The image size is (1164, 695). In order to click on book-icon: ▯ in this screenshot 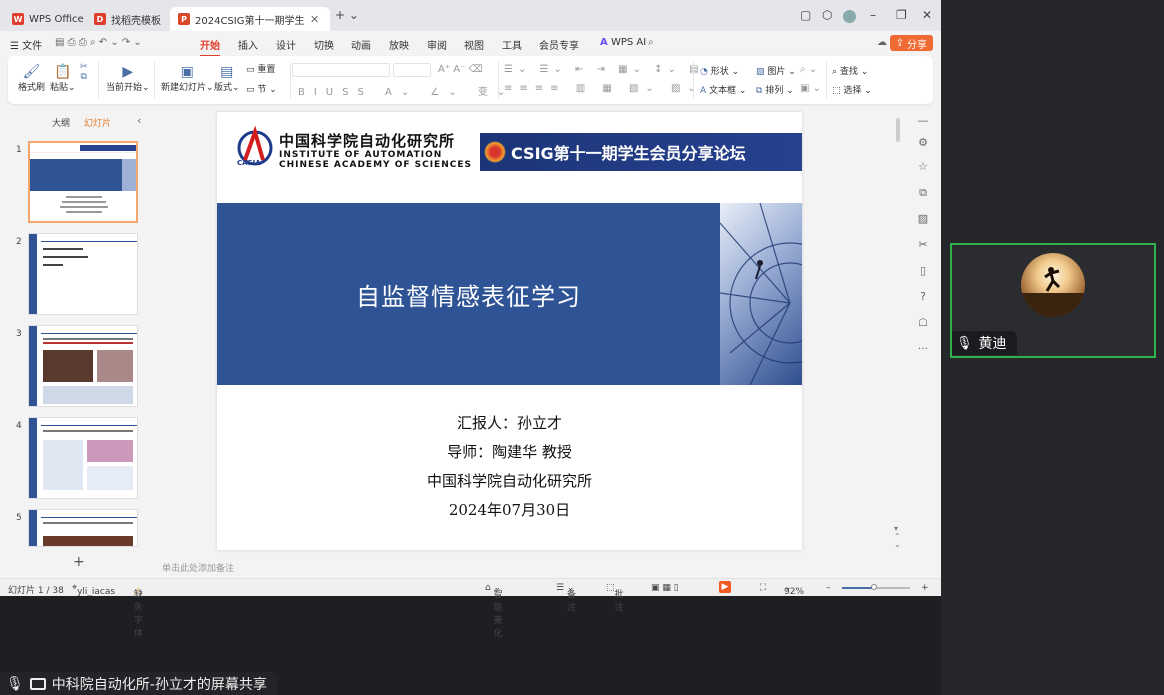, I will do `click(923, 271)`.